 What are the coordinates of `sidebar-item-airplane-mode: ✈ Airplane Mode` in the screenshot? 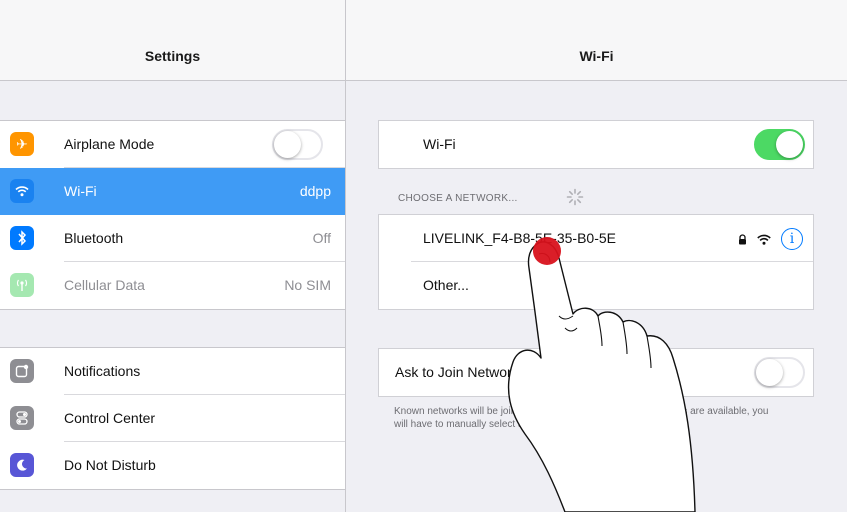 It's located at (172, 144).